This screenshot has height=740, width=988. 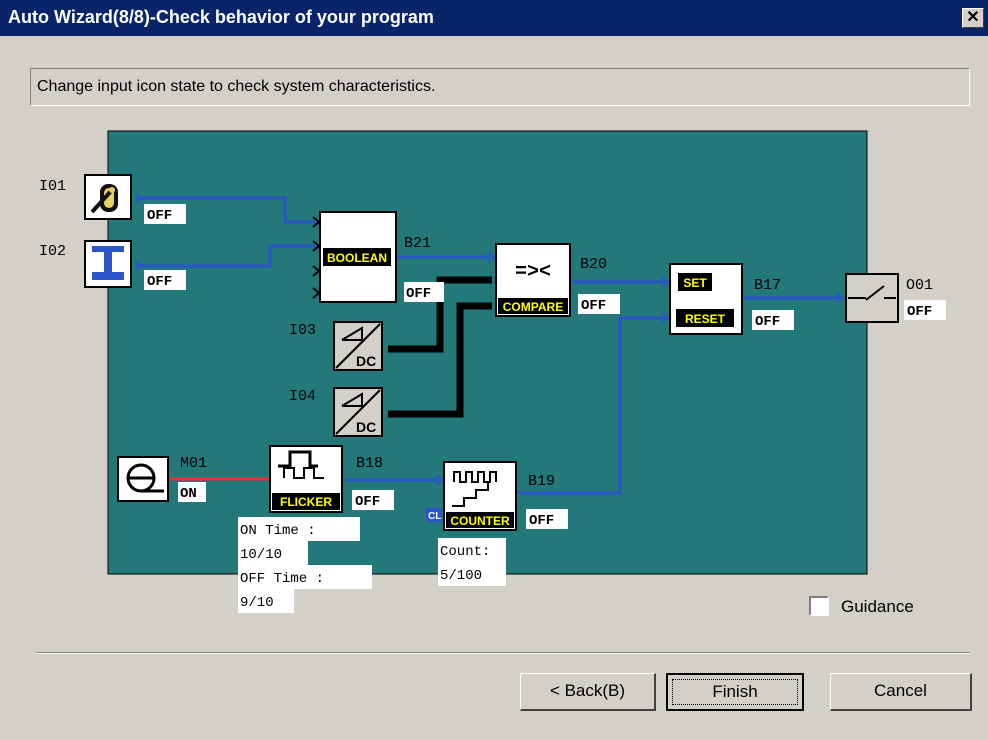 What do you see at coordinates (593, 264) in the screenshot?
I see `b20-label: B20` at bounding box center [593, 264].